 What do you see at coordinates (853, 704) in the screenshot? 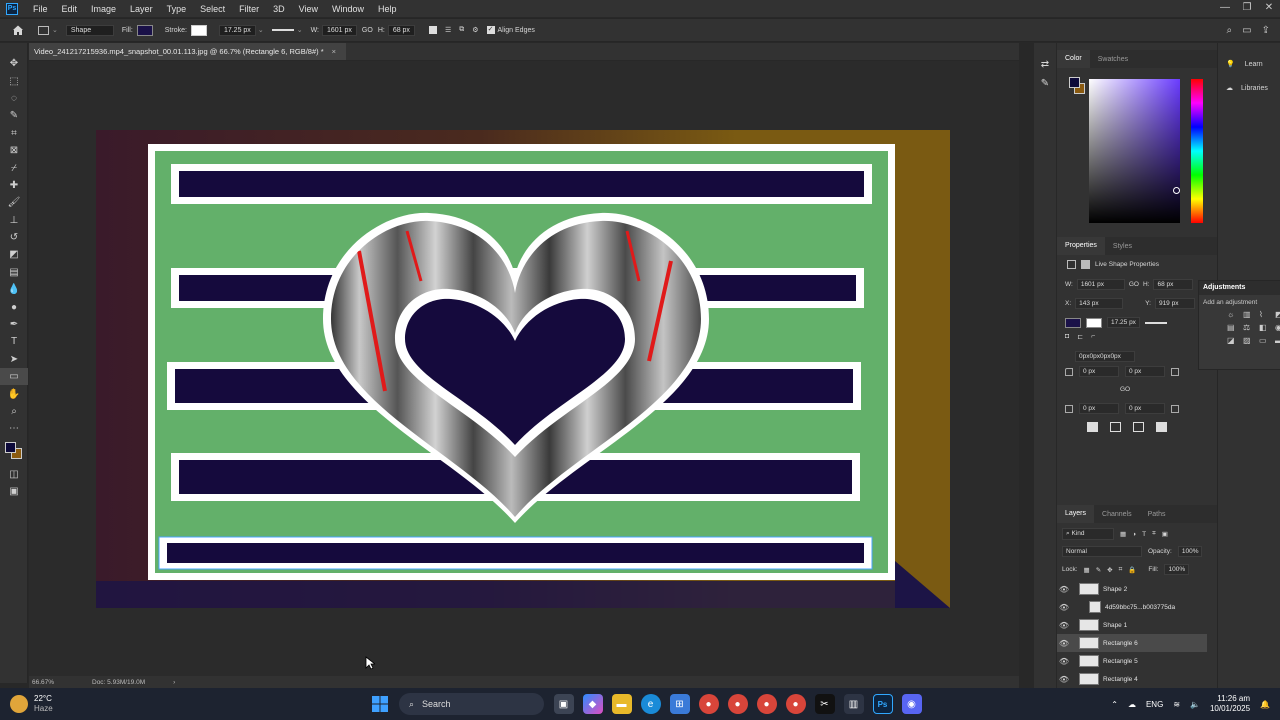
I see `equalizer-icon: ▥` at bounding box center [853, 704].